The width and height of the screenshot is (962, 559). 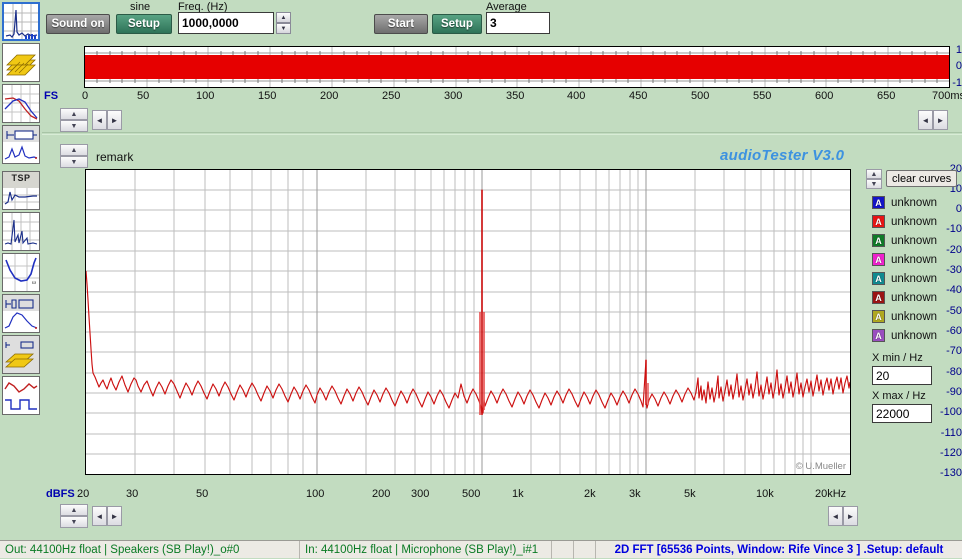 What do you see at coordinates (914, 316) in the screenshot?
I see `curve-label-7: unknown` at bounding box center [914, 316].